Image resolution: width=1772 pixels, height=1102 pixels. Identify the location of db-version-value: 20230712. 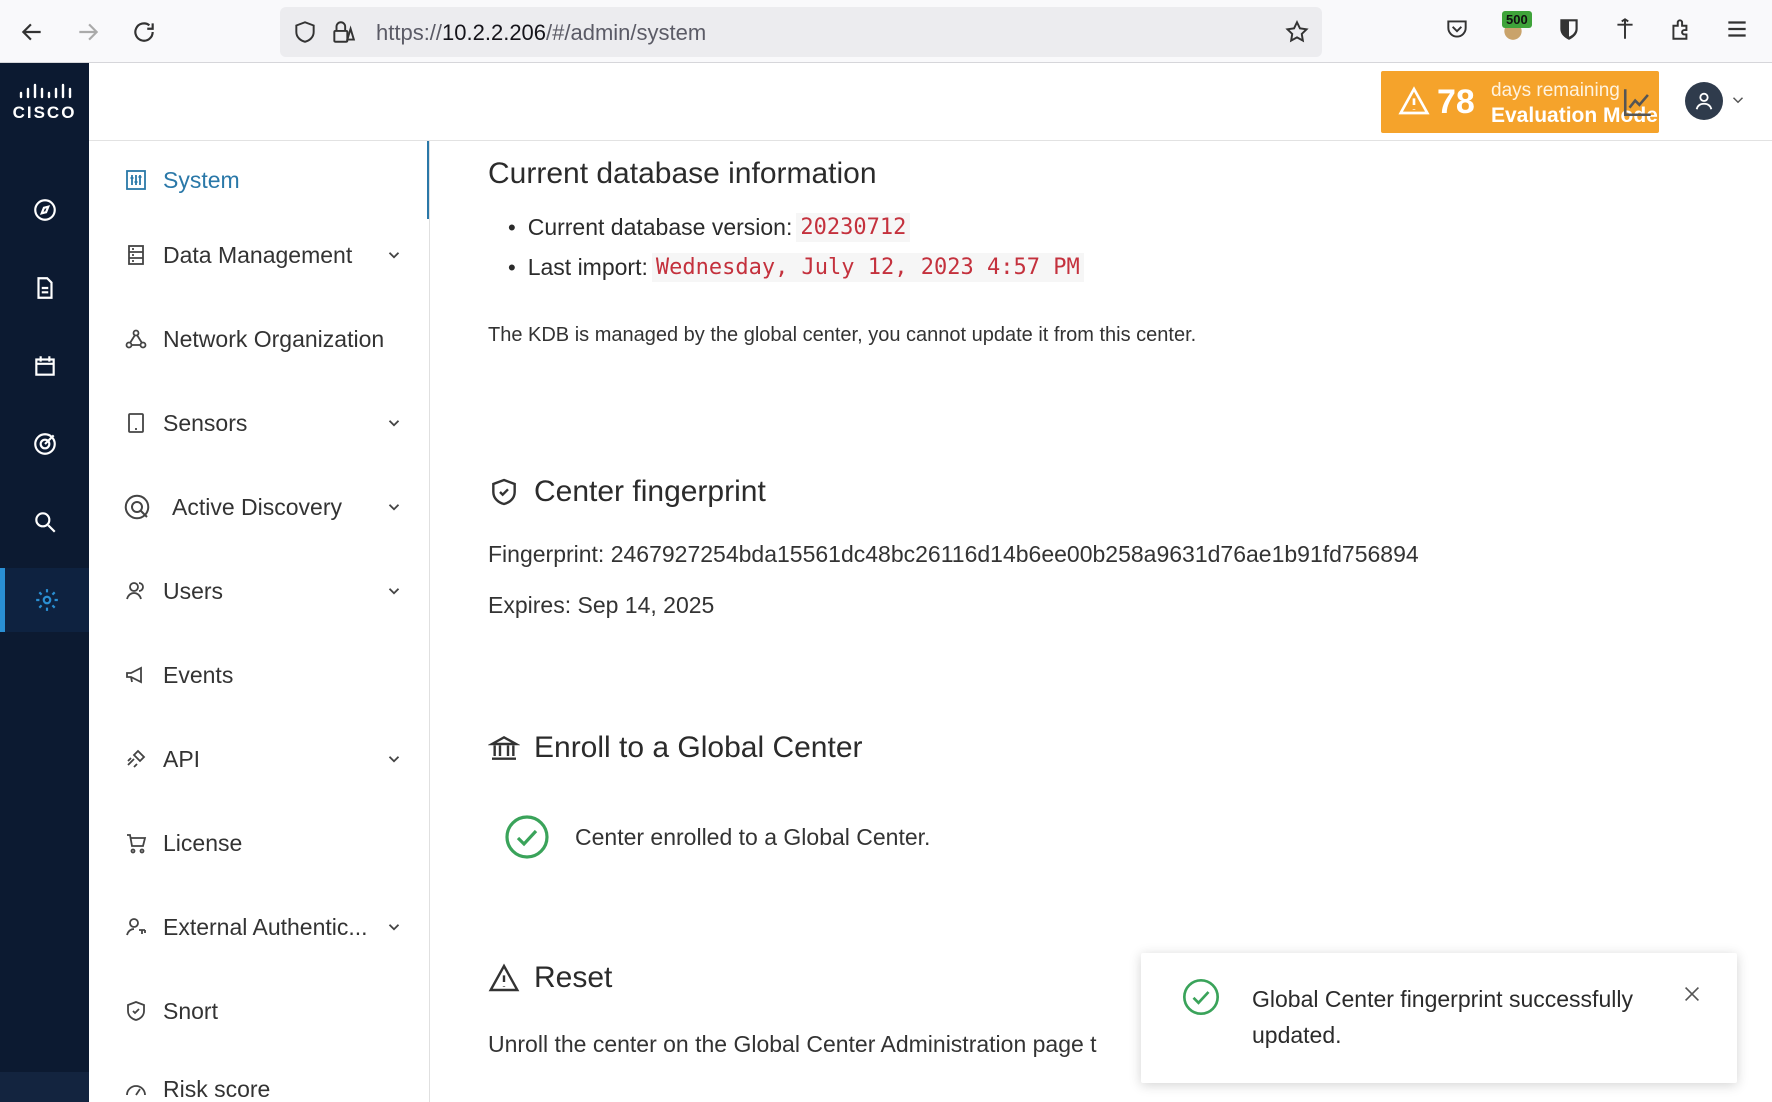
(853, 227).